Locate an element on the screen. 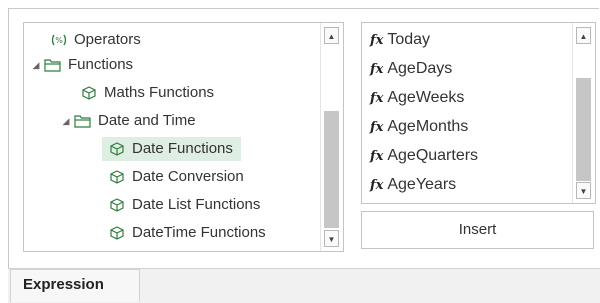  tree-item-operators: % Operators is located at coordinates (95, 40).